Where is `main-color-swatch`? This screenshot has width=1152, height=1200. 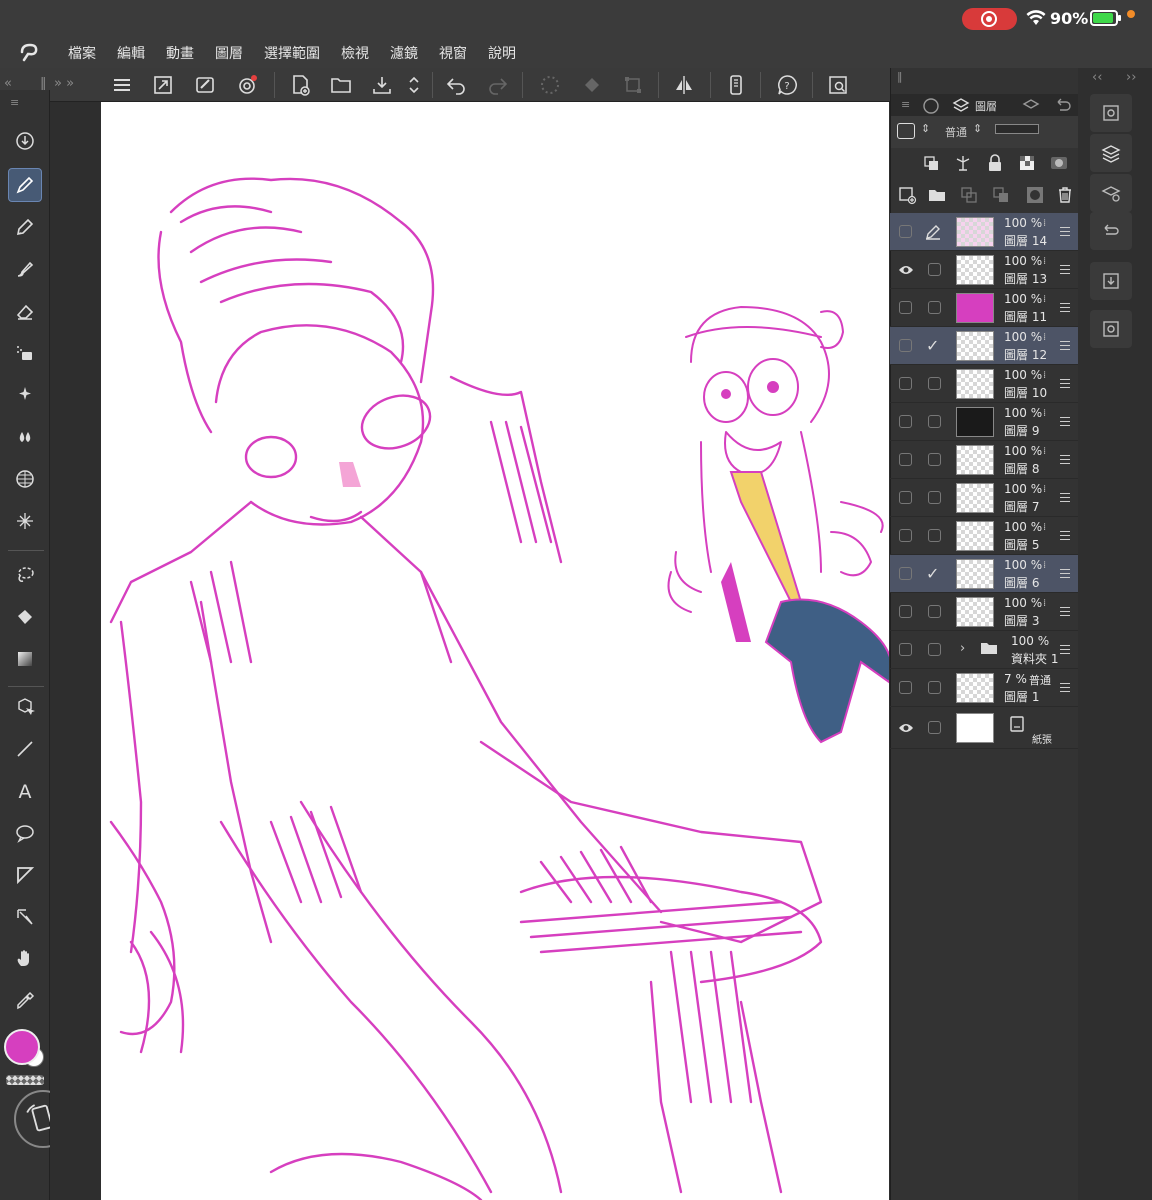 main-color-swatch is located at coordinates (22, 1047).